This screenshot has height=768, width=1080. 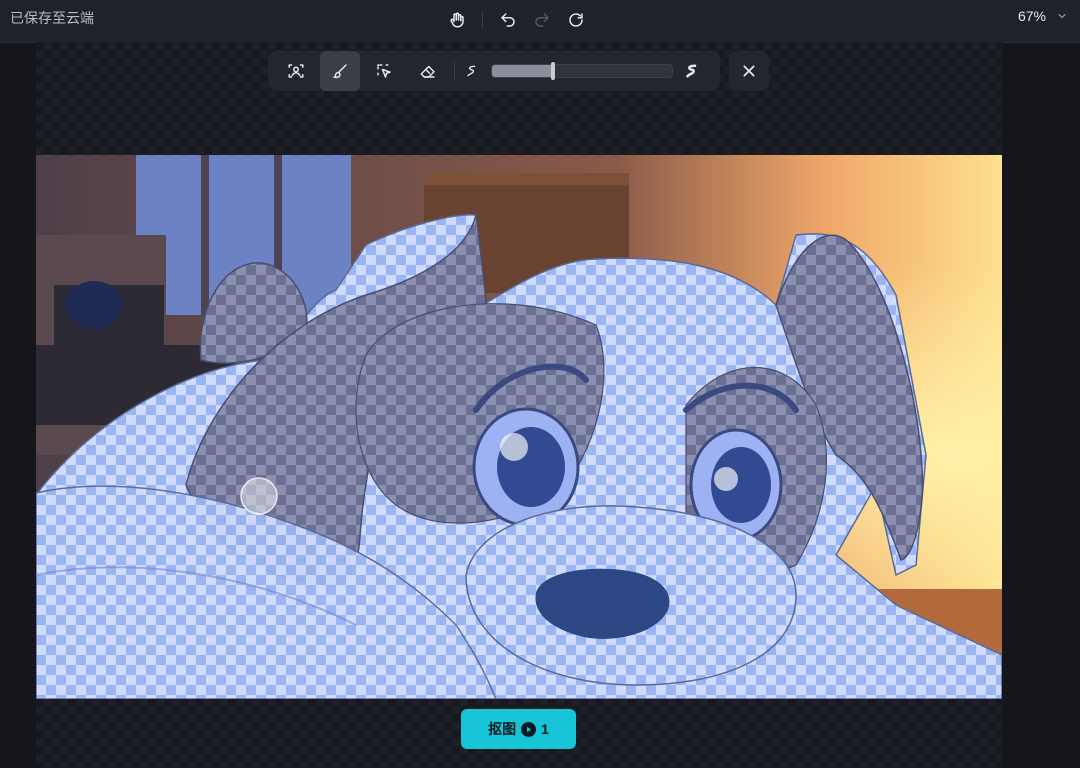 What do you see at coordinates (502, 729) in the screenshot?
I see `cutout-button-label: 抠图` at bounding box center [502, 729].